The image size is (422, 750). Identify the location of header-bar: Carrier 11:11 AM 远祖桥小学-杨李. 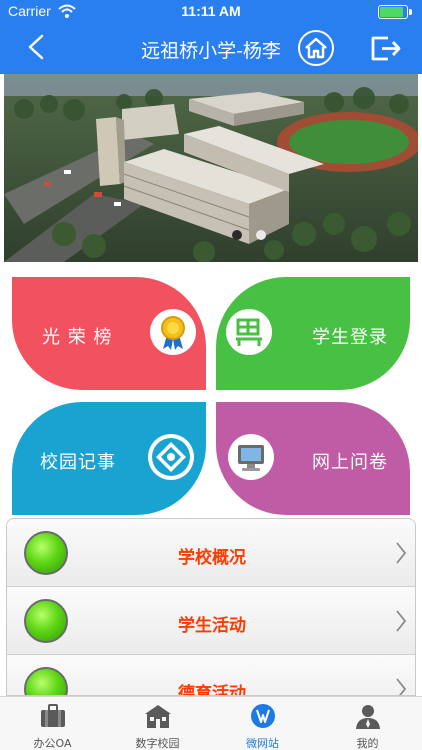
(211, 37).